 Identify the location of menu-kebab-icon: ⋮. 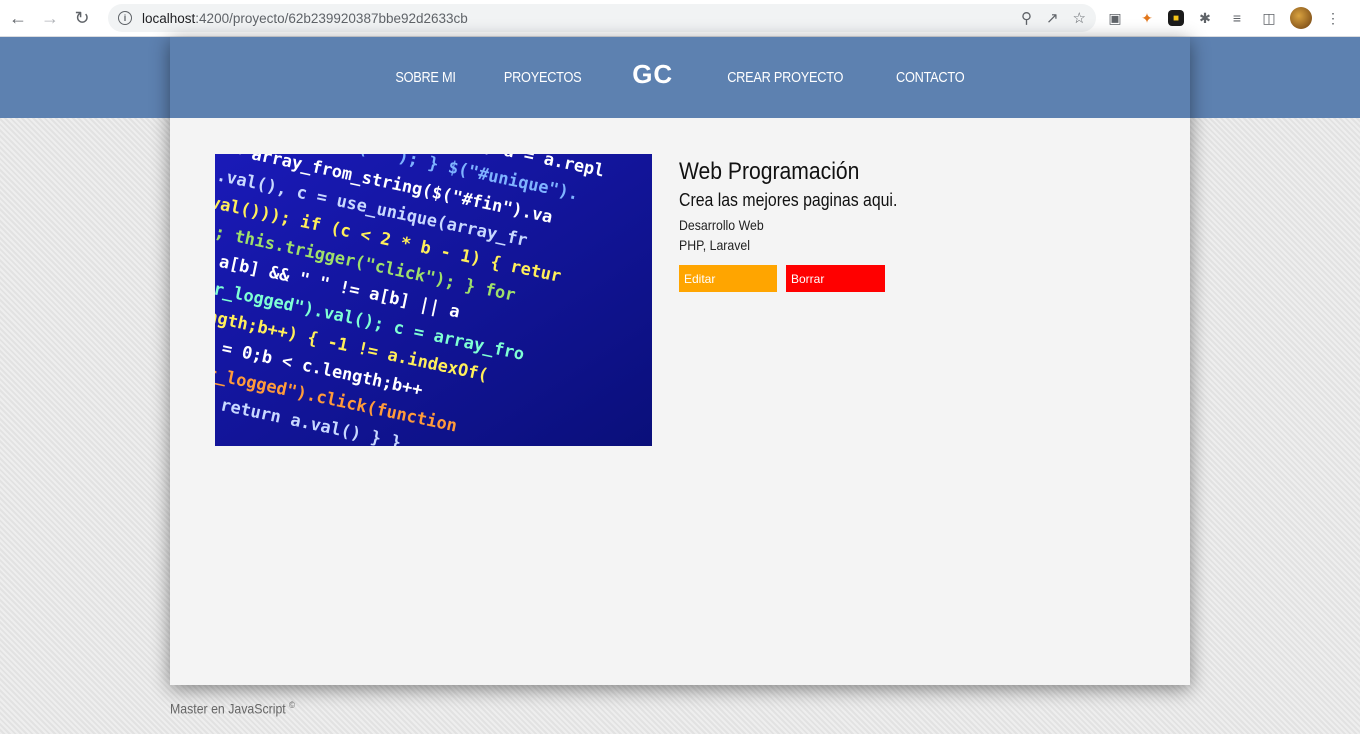
(1333, 18).